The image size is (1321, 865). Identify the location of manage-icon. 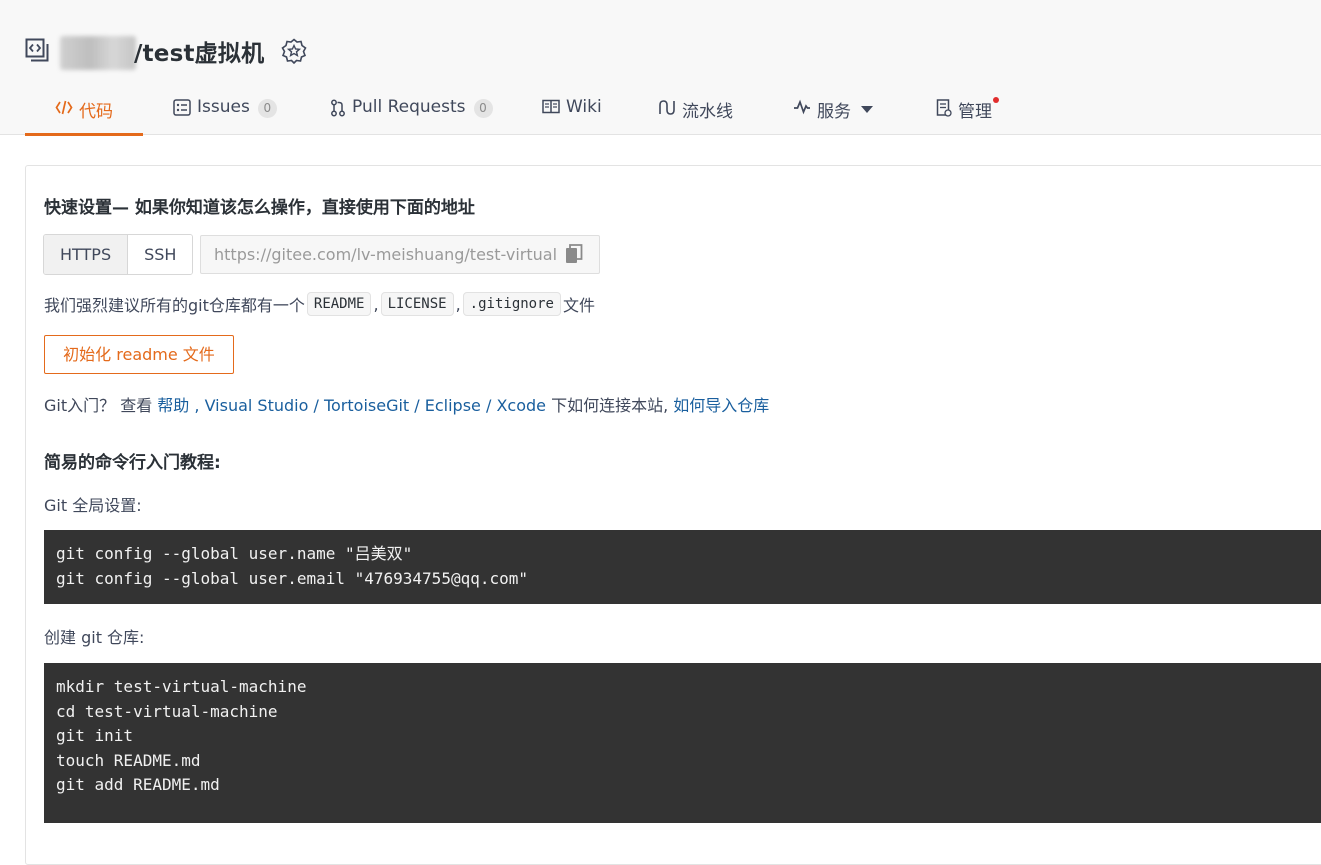
(944, 108).